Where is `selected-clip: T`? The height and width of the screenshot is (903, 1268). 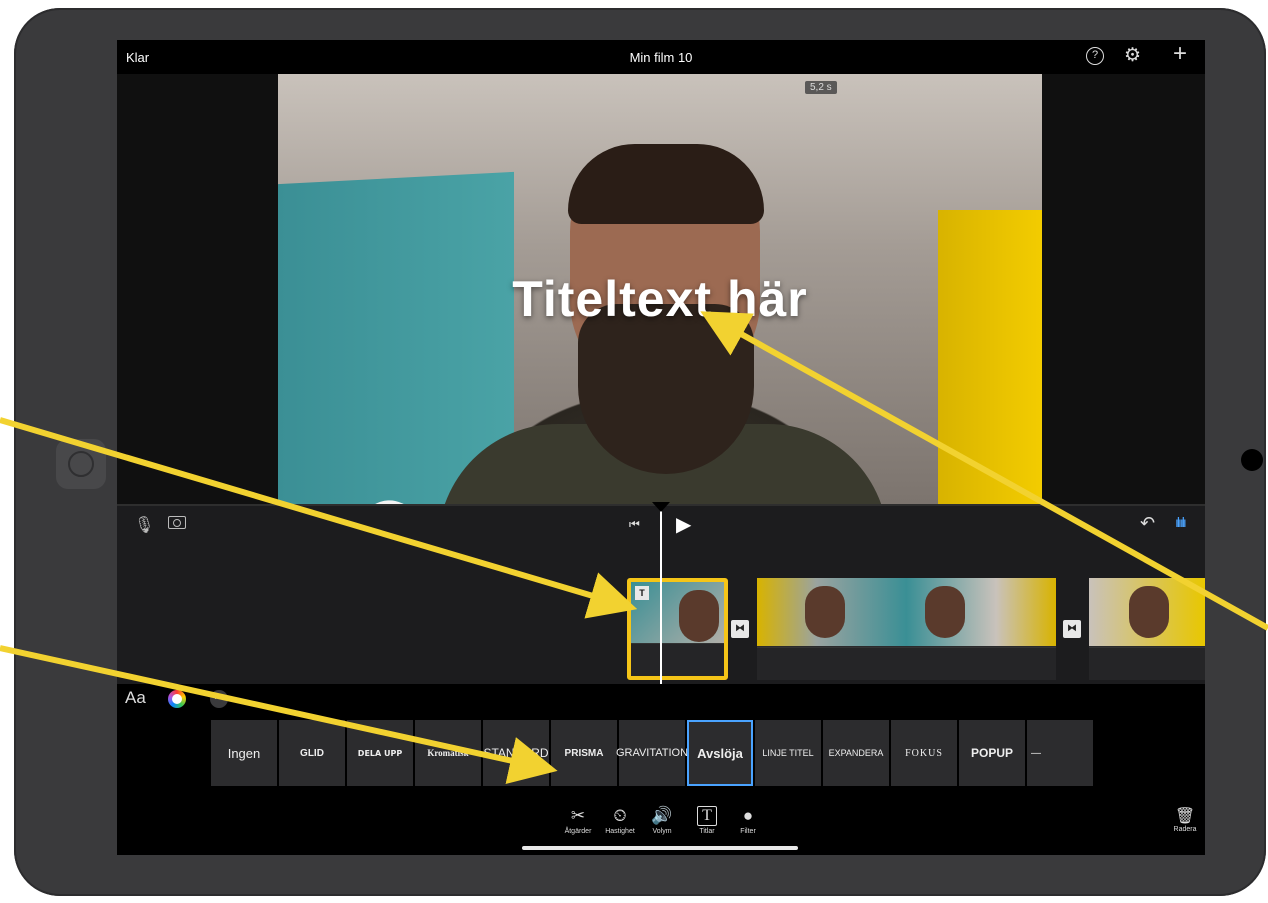 selected-clip: T is located at coordinates (677, 629).